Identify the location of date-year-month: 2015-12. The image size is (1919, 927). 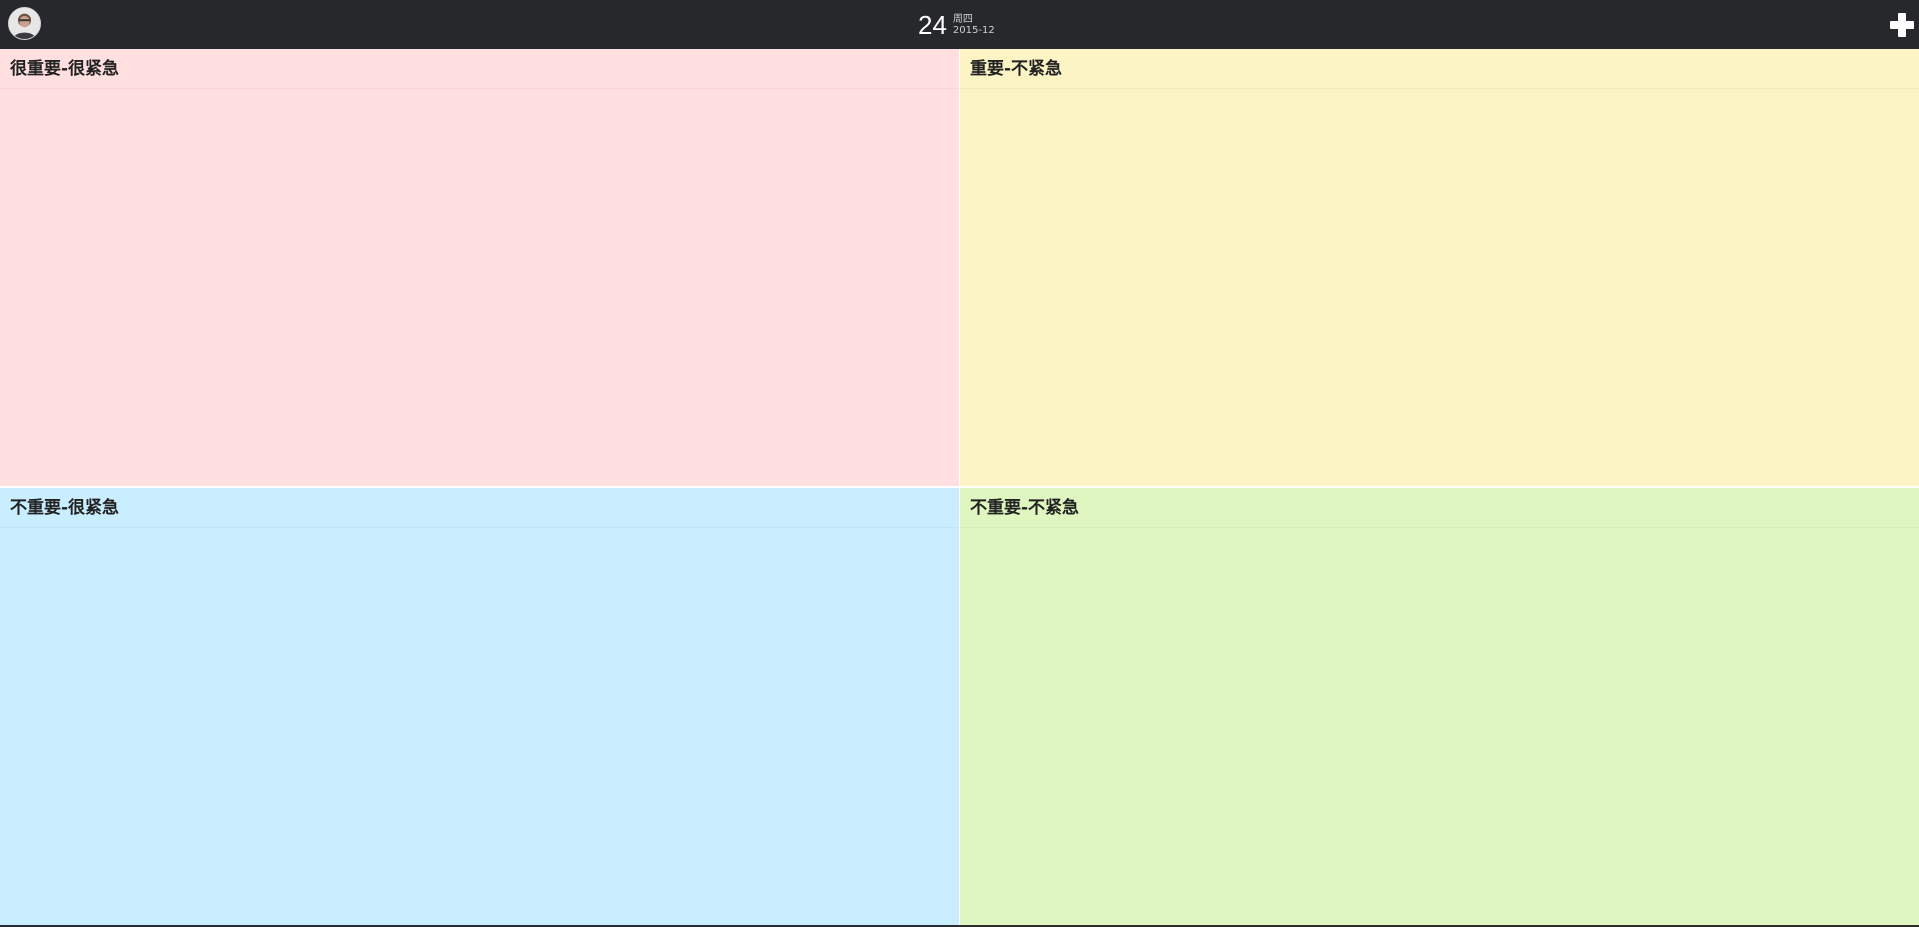
(973, 30).